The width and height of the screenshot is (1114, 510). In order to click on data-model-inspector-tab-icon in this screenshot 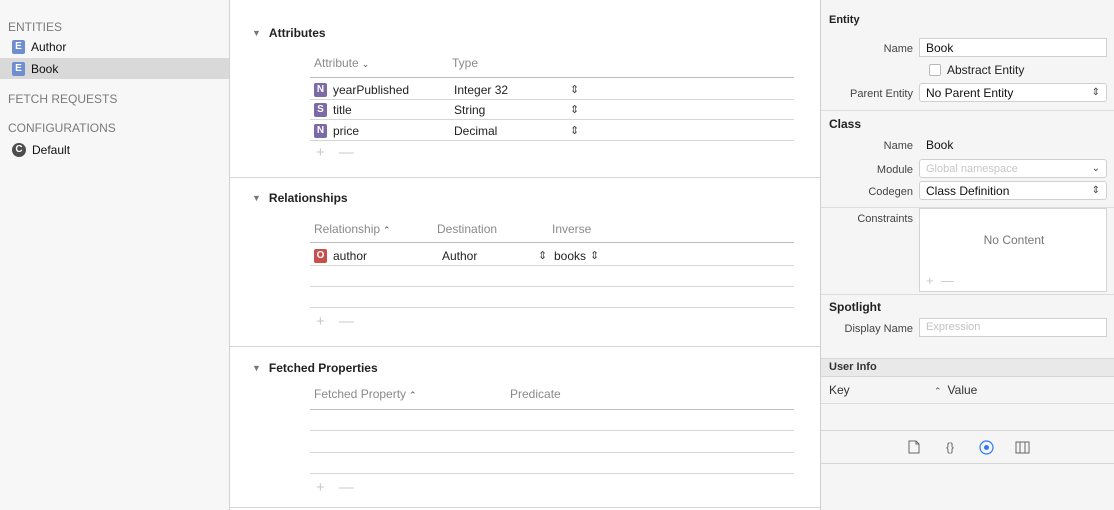, I will do `click(986, 447)`.